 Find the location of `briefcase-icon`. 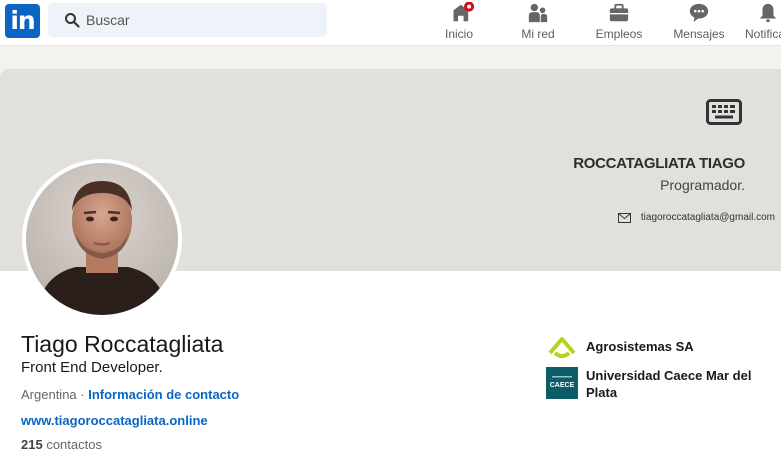

briefcase-icon is located at coordinates (619, 12).